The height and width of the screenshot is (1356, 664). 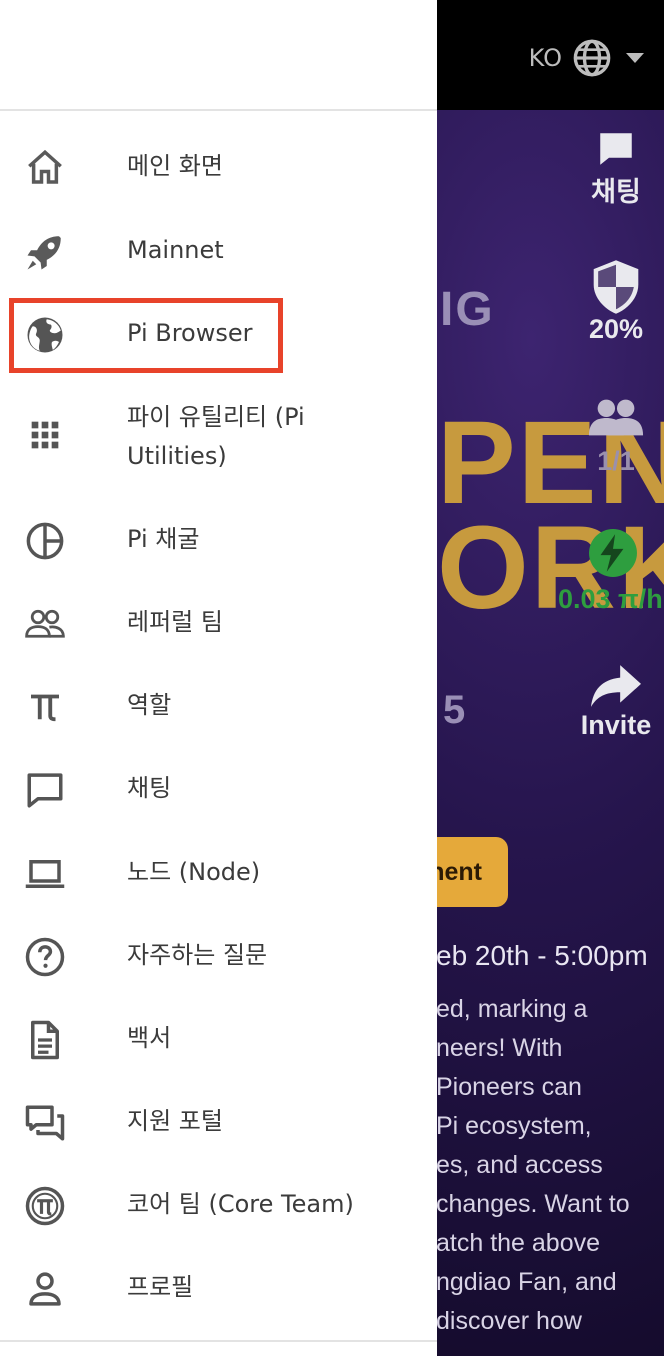 What do you see at coordinates (616, 149) in the screenshot?
I see `chat-bubble-icon` at bounding box center [616, 149].